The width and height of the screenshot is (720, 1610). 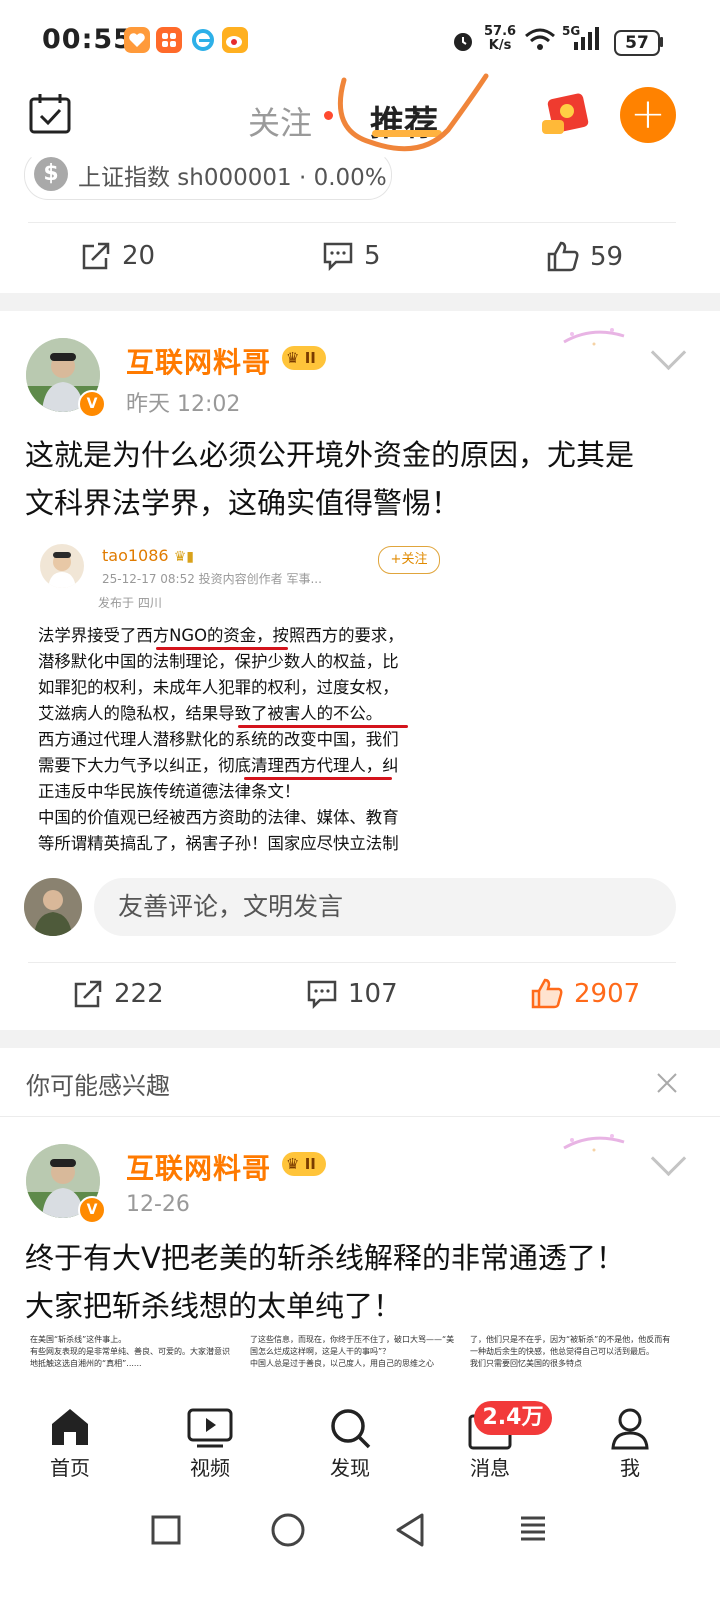 What do you see at coordinates (70, 1427) in the screenshot?
I see `home-icon` at bounding box center [70, 1427].